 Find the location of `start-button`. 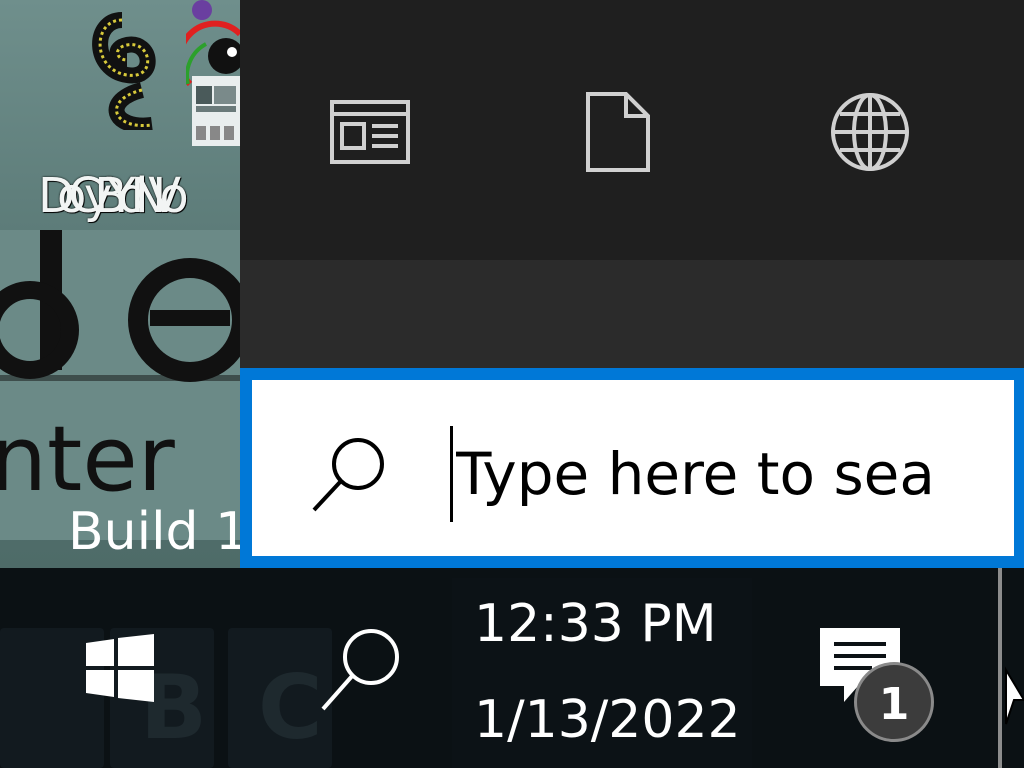

start-button is located at coordinates (120, 668).